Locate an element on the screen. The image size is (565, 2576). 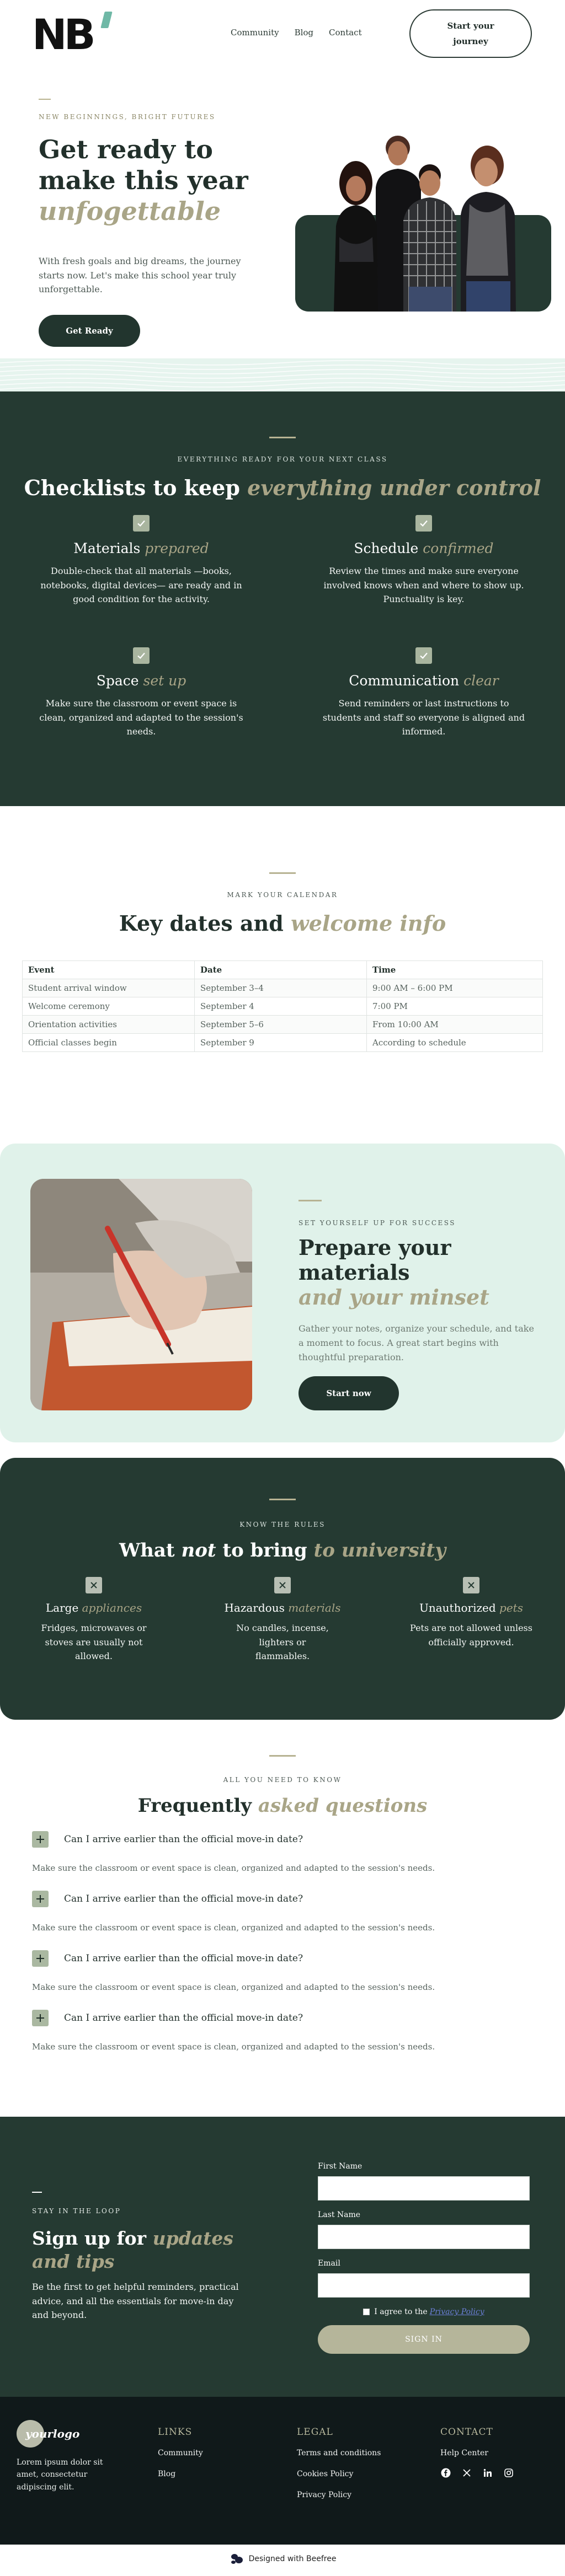
email-label: Email is located at coordinates (329, 2263).